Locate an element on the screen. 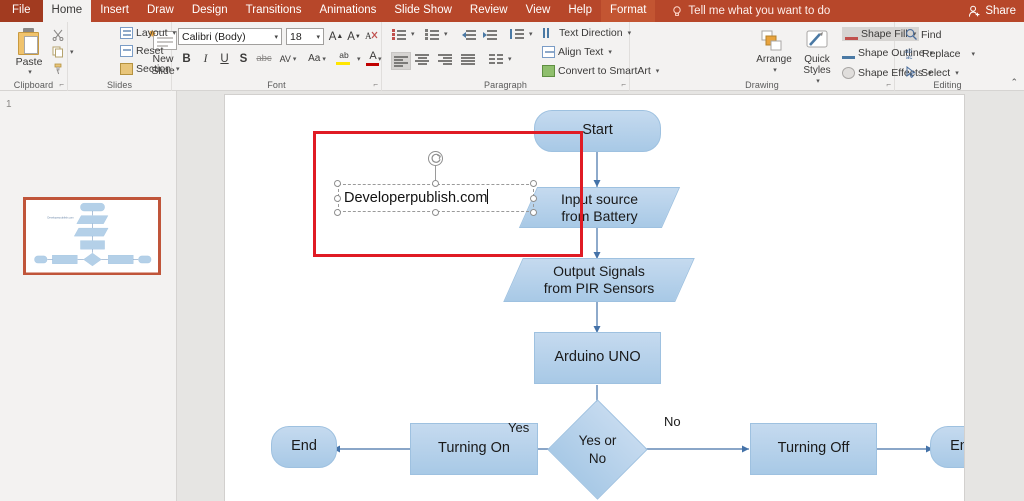  align-text-button: Align Text ▾ is located at coordinates (577, 52).